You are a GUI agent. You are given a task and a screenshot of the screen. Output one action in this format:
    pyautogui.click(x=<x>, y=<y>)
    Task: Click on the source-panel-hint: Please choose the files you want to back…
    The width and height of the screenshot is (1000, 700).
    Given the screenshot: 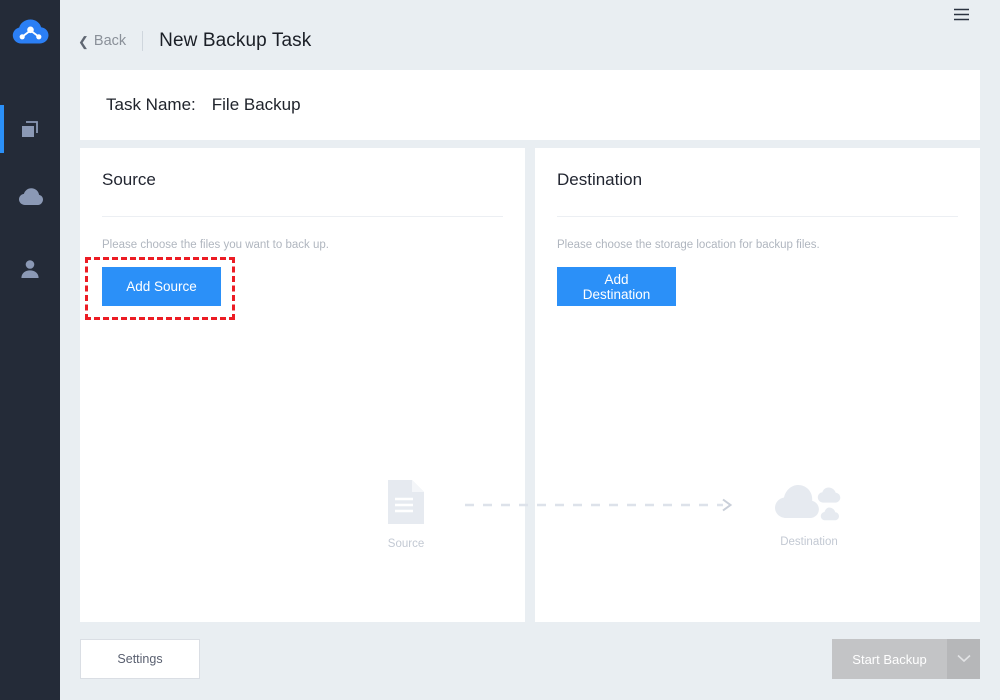 What is the action you would take?
    pyautogui.click(x=215, y=245)
    